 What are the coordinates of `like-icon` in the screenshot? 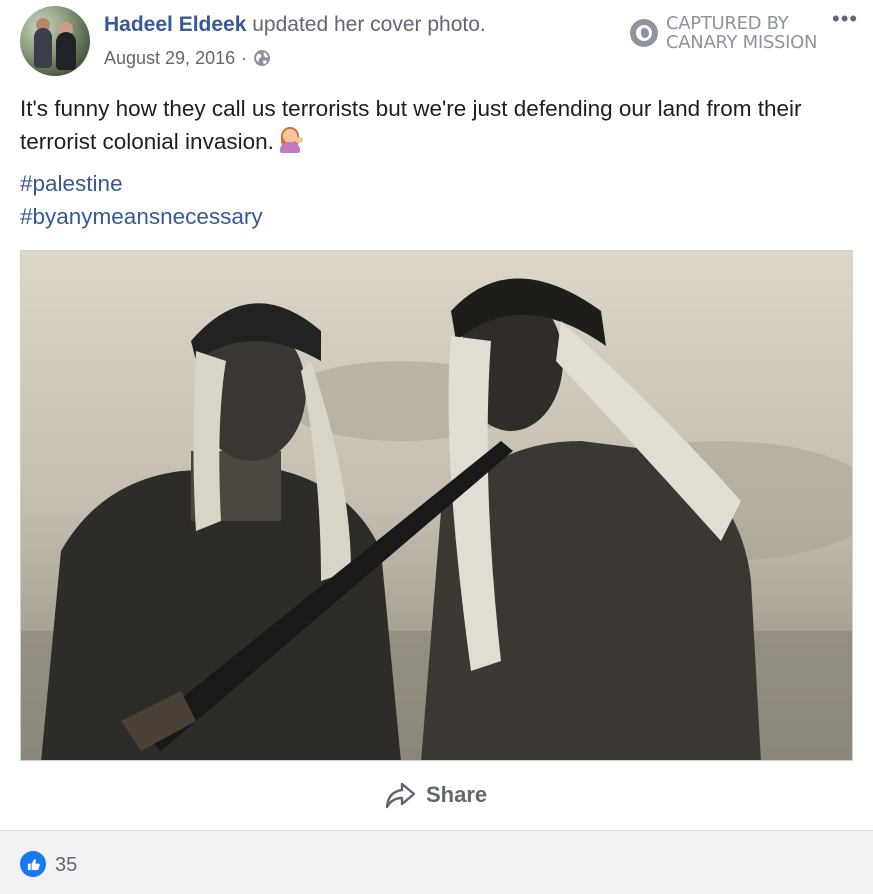 It's located at (33, 864).